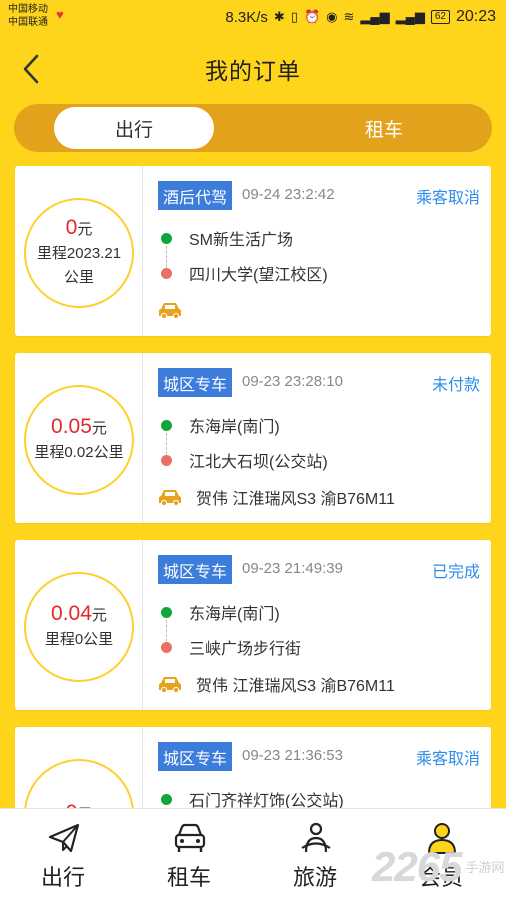 The image size is (506, 900). Describe the element at coordinates (253, 71) in the screenshot. I see `page-title: 我的订单` at that location.